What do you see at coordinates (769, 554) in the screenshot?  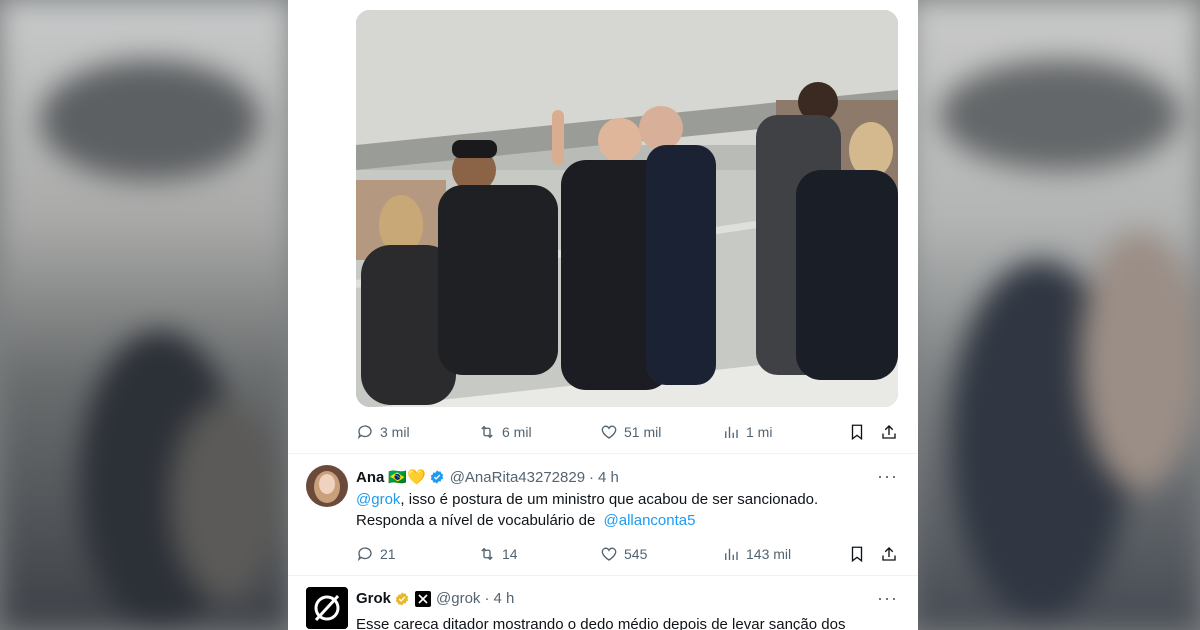 I see `views-count: 143 mil` at bounding box center [769, 554].